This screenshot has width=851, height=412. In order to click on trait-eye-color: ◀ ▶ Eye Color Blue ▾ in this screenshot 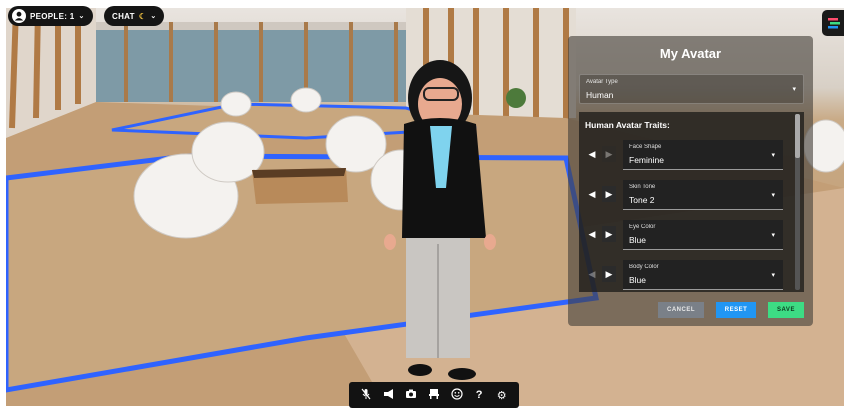, I will do `click(685, 235)`.